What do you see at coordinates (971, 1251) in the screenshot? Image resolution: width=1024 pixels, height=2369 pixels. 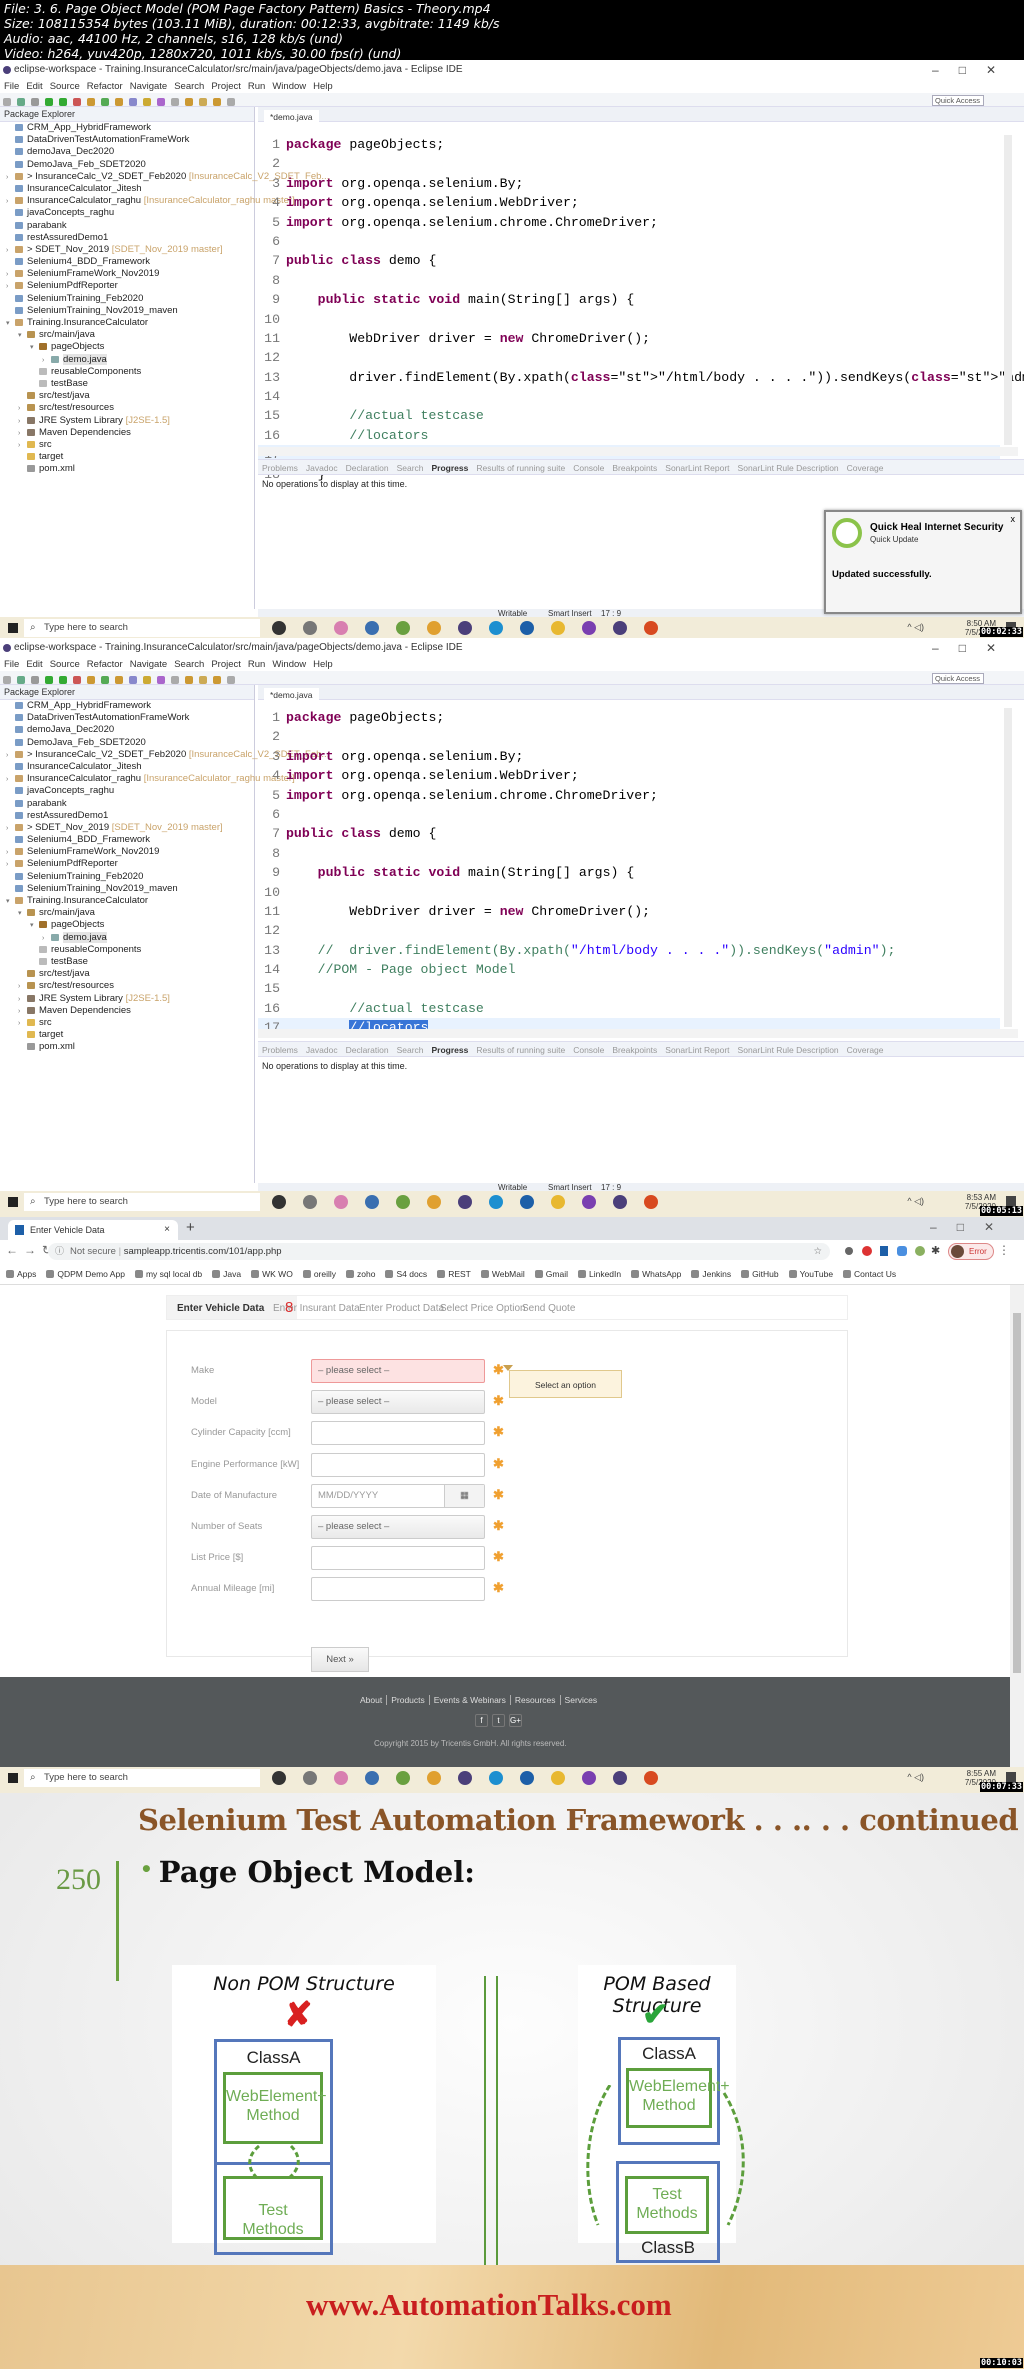 I see `profile-error-button: Error` at bounding box center [971, 1251].